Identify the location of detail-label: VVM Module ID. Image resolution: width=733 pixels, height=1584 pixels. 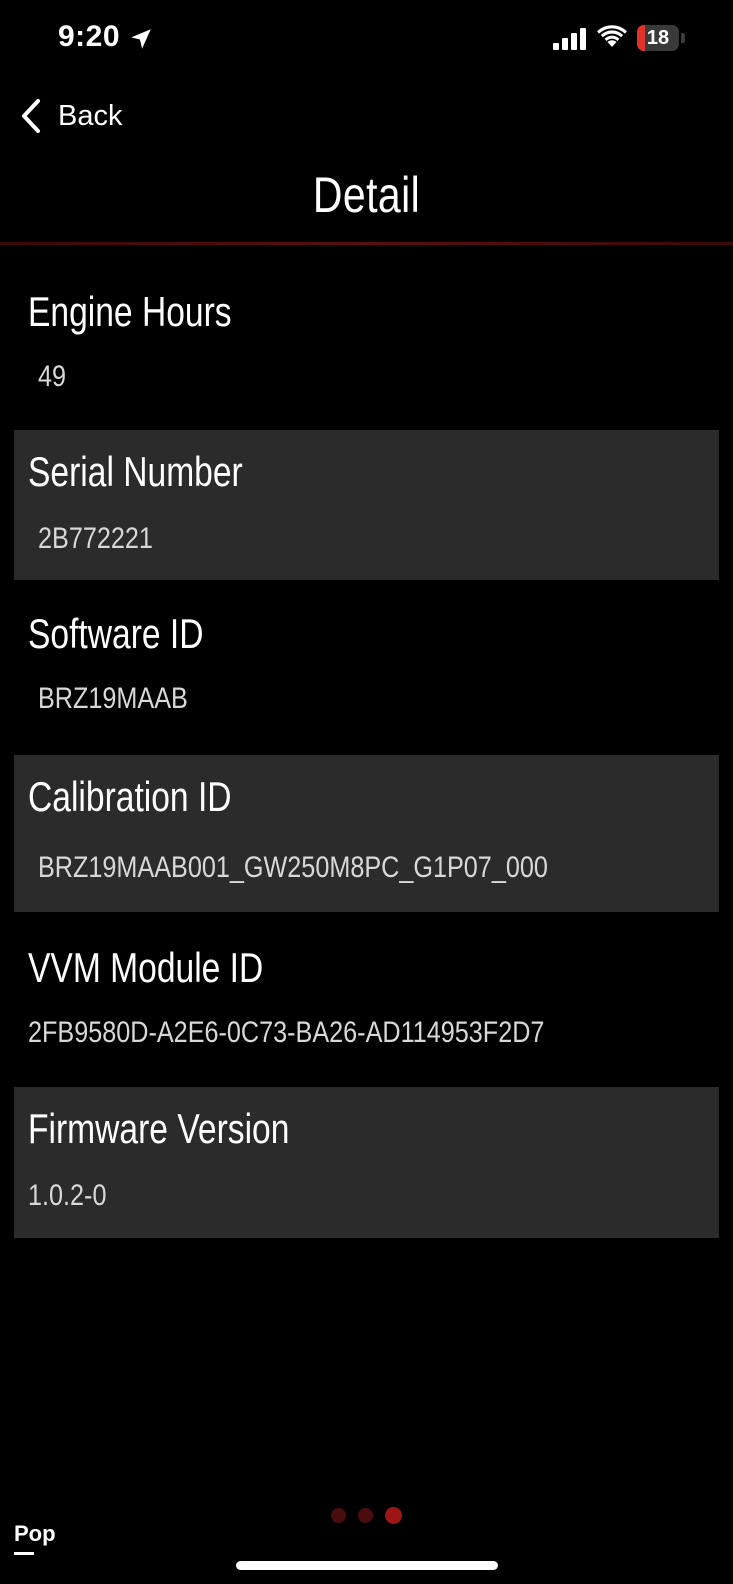
(146, 967).